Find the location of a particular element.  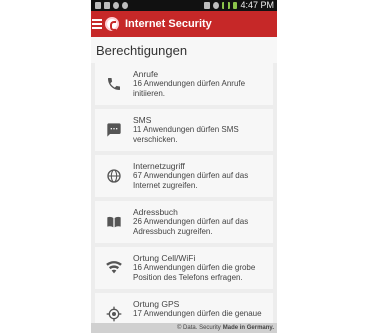

footer-brand: © Data. Security is located at coordinates (198, 328).